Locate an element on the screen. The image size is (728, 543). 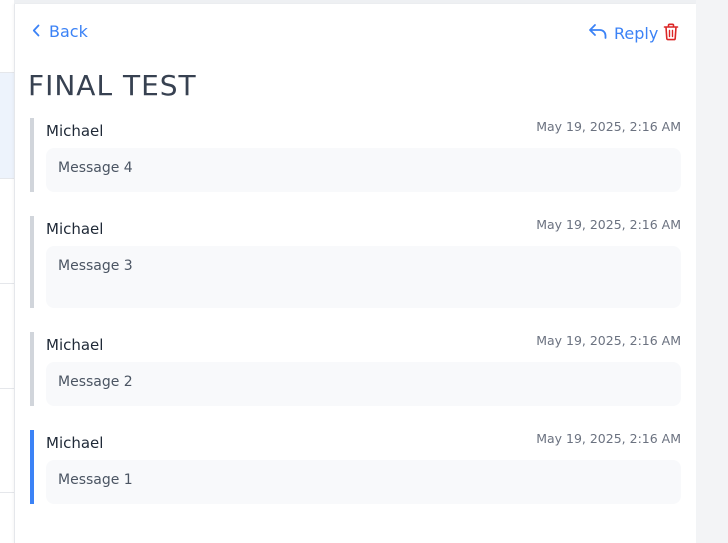
reply-label: Reply is located at coordinates (636, 33).